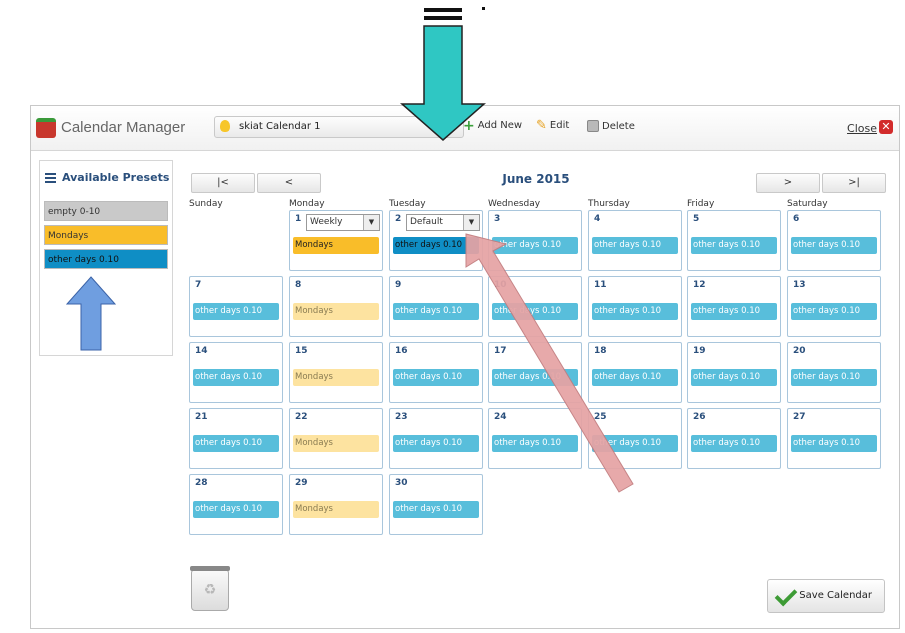 This screenshot has width=905, height=633. Describe the element at coordinates (107, 177) in the screenshot. I see `presets-header: Available Presets` at that location.